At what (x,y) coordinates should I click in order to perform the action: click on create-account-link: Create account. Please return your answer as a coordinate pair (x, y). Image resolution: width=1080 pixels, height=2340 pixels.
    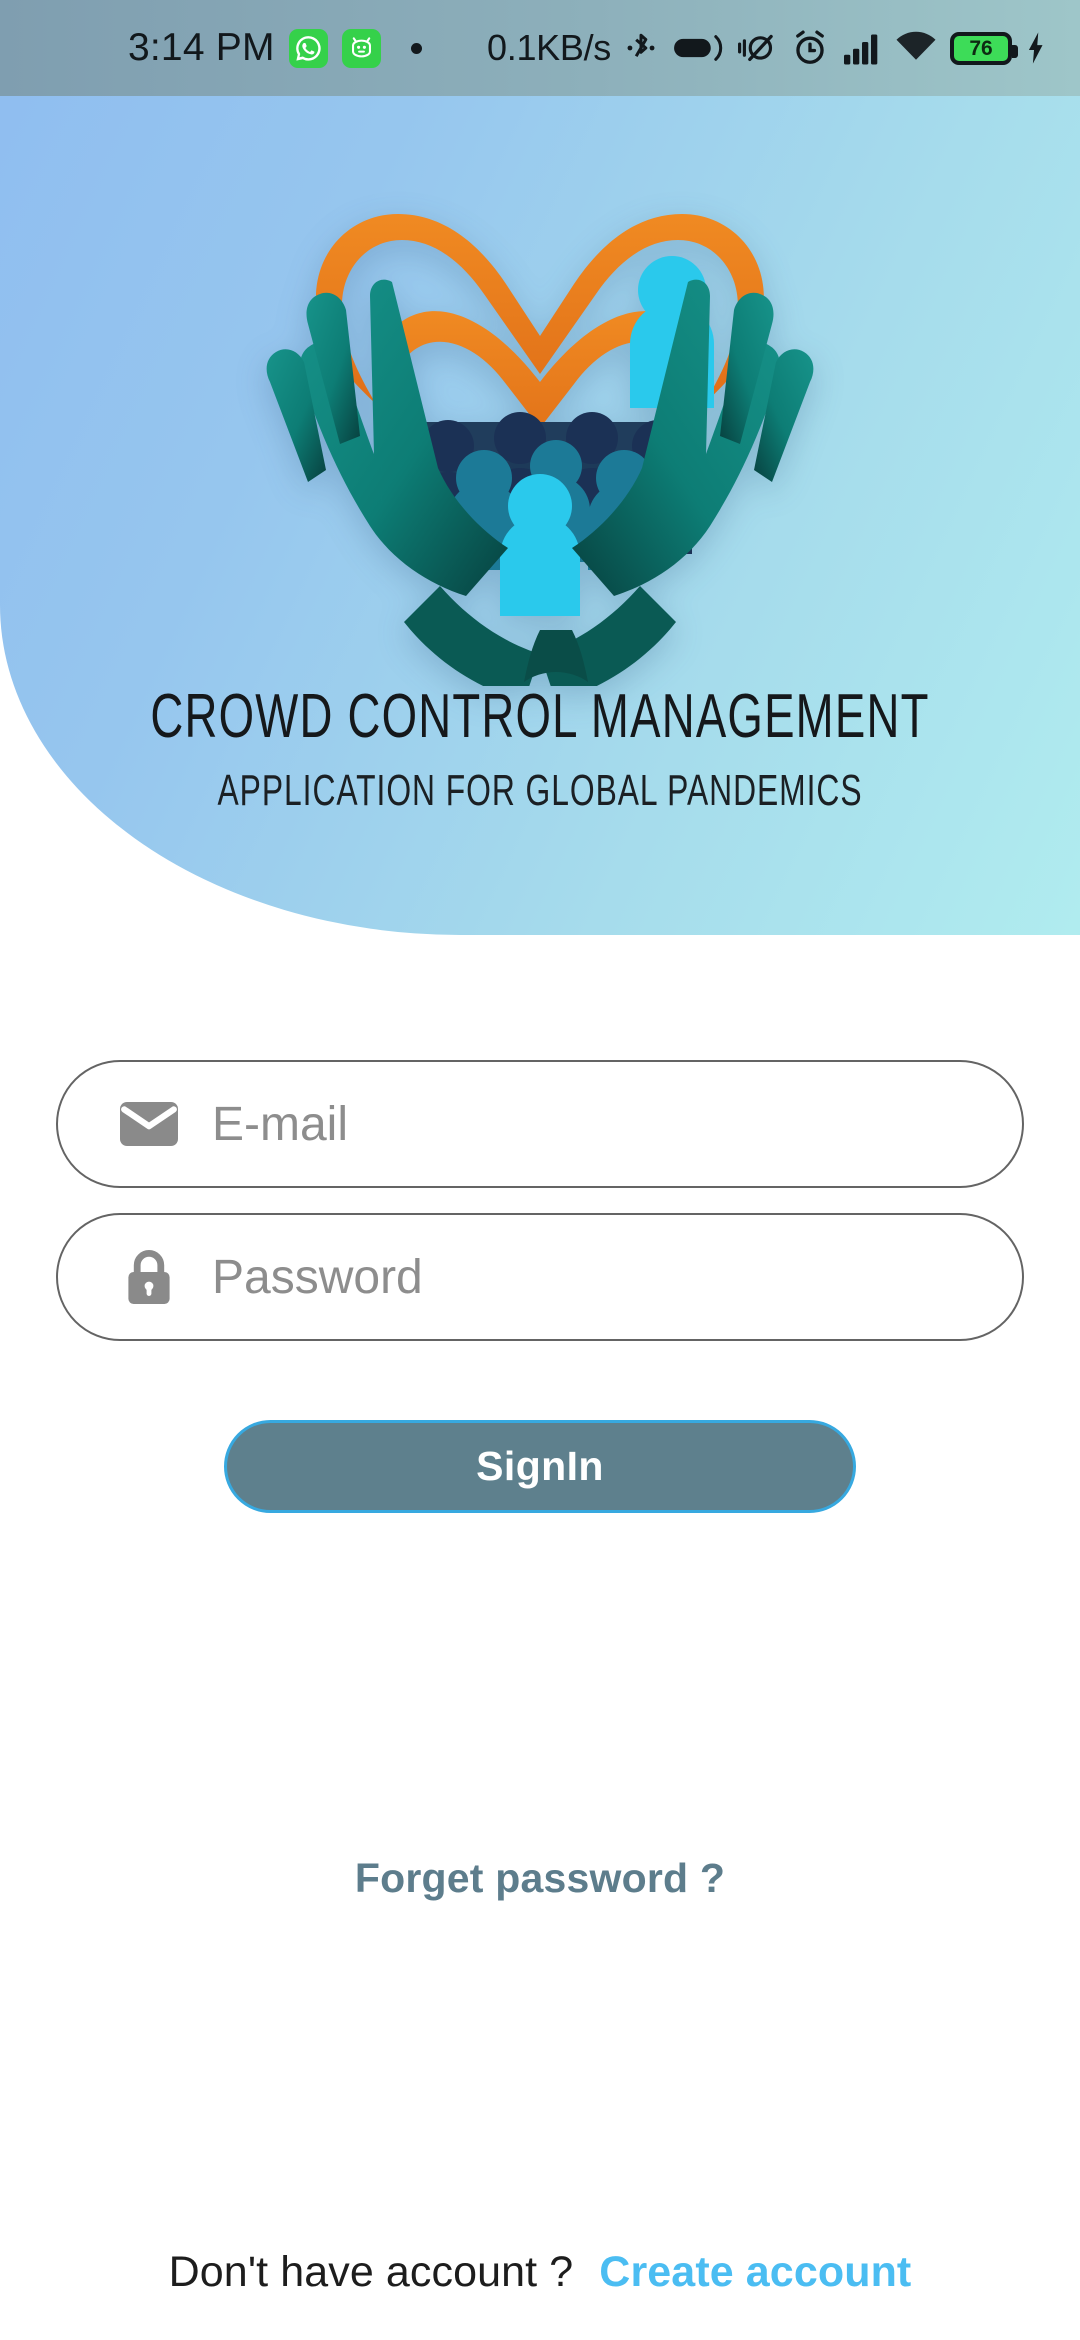
    Looking at the image, I should click on (755, 2272).